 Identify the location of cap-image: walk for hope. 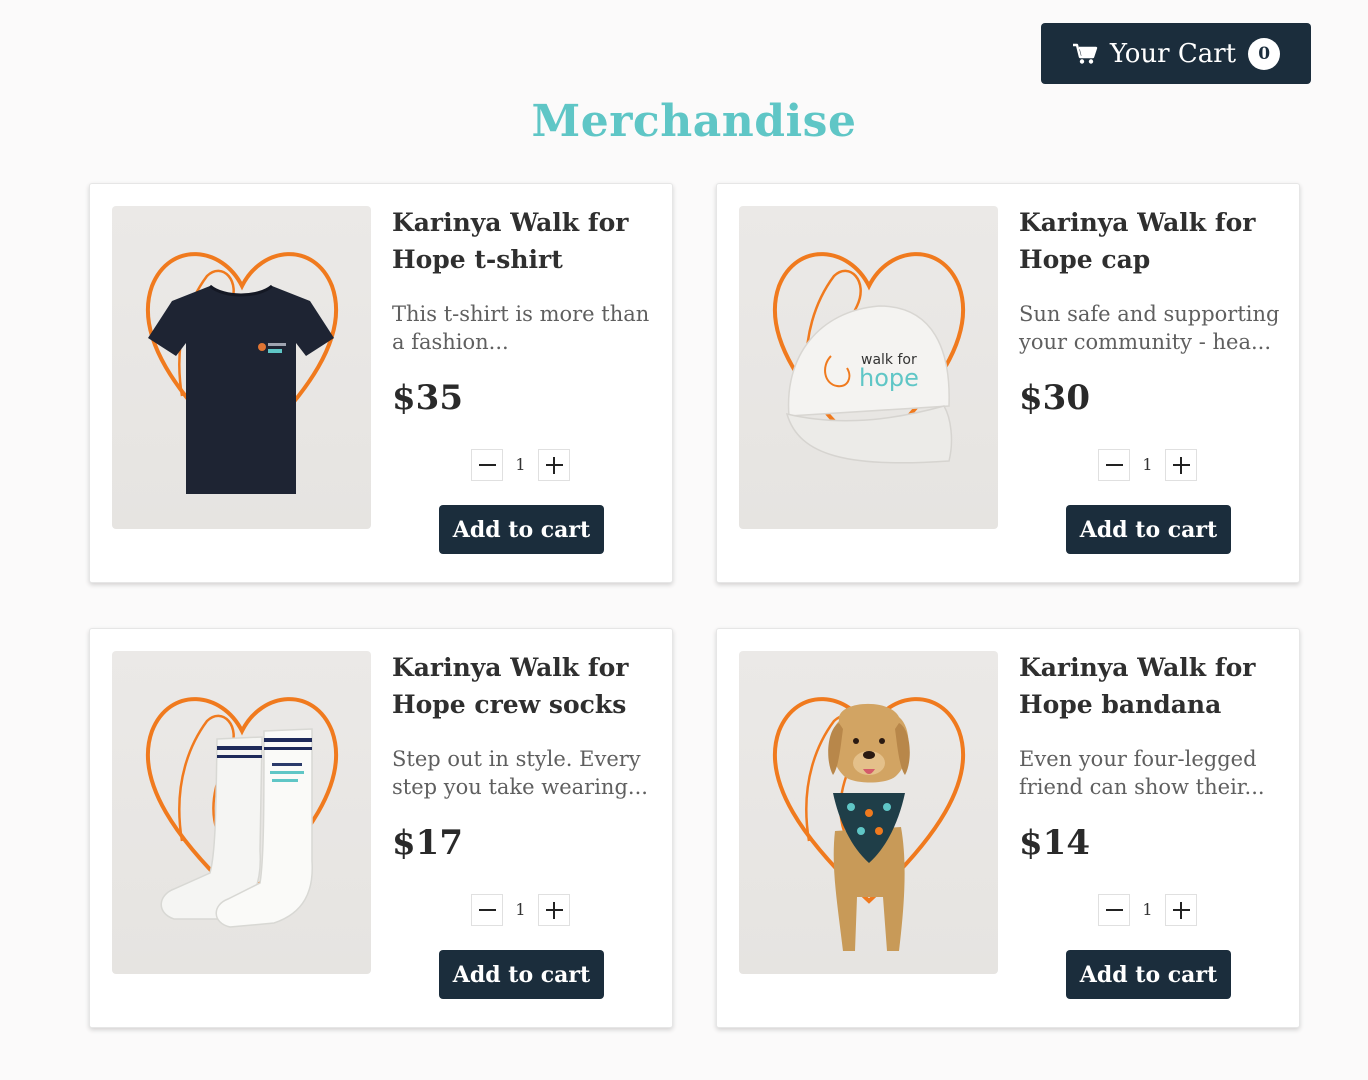
(868, 367).